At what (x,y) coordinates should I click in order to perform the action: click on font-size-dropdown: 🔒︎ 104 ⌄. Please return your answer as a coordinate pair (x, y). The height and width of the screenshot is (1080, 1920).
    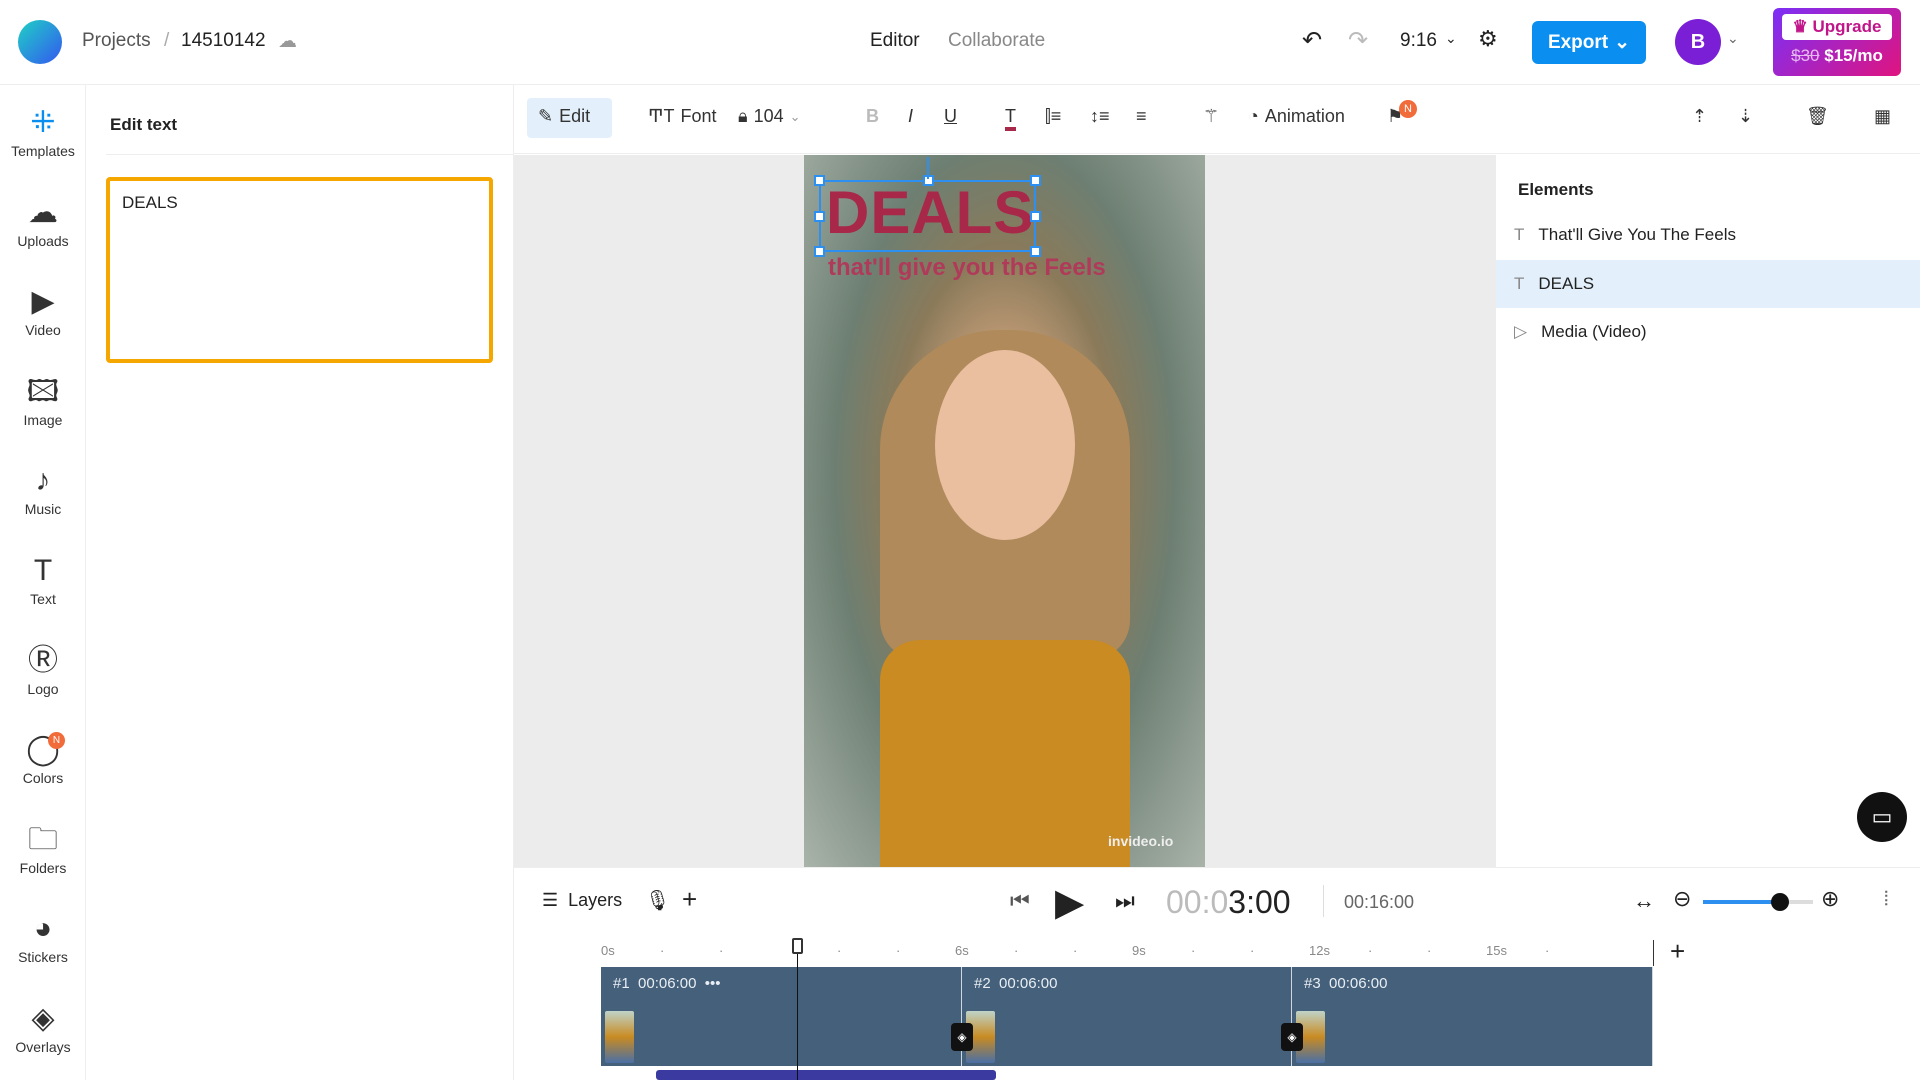
    Looking at the image, I should click on (769, 116).